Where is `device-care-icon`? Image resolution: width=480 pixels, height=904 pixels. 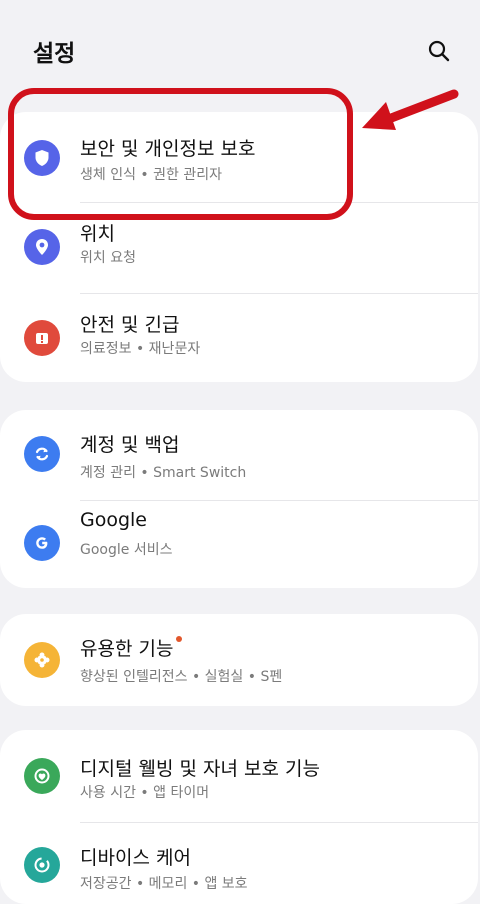 device-care-icon is located at coordinates (42, 865).